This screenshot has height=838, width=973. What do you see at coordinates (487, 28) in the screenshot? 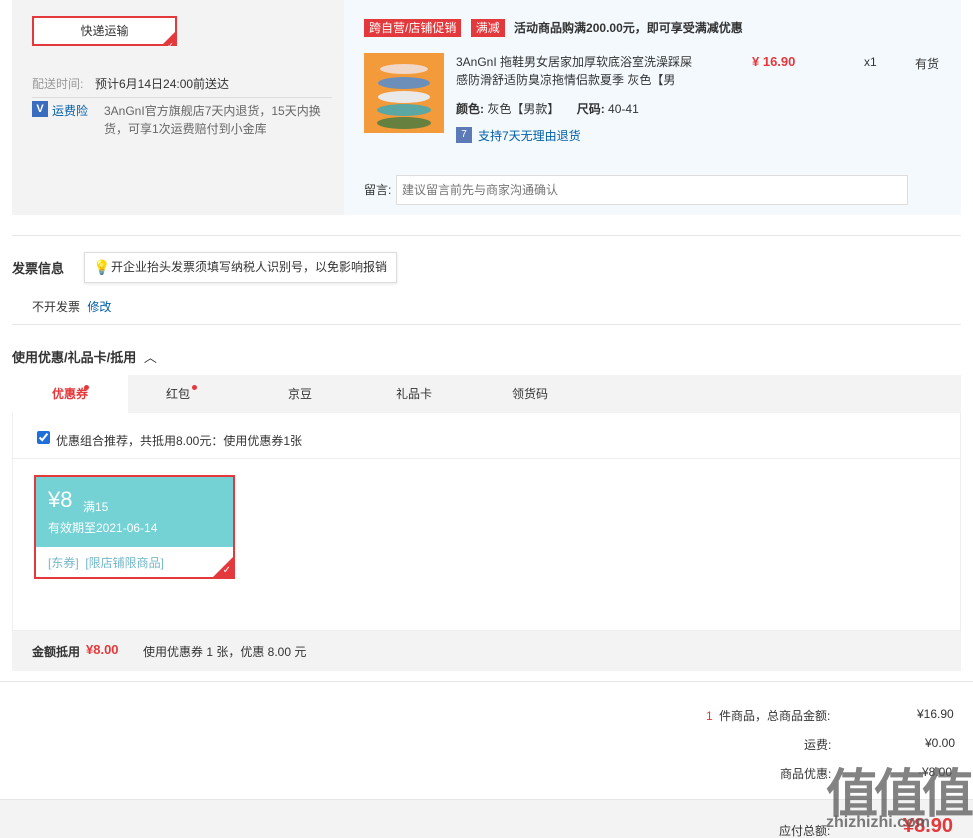
I see `promo-tag-discount: 满减` at bounding box center [487, 28].